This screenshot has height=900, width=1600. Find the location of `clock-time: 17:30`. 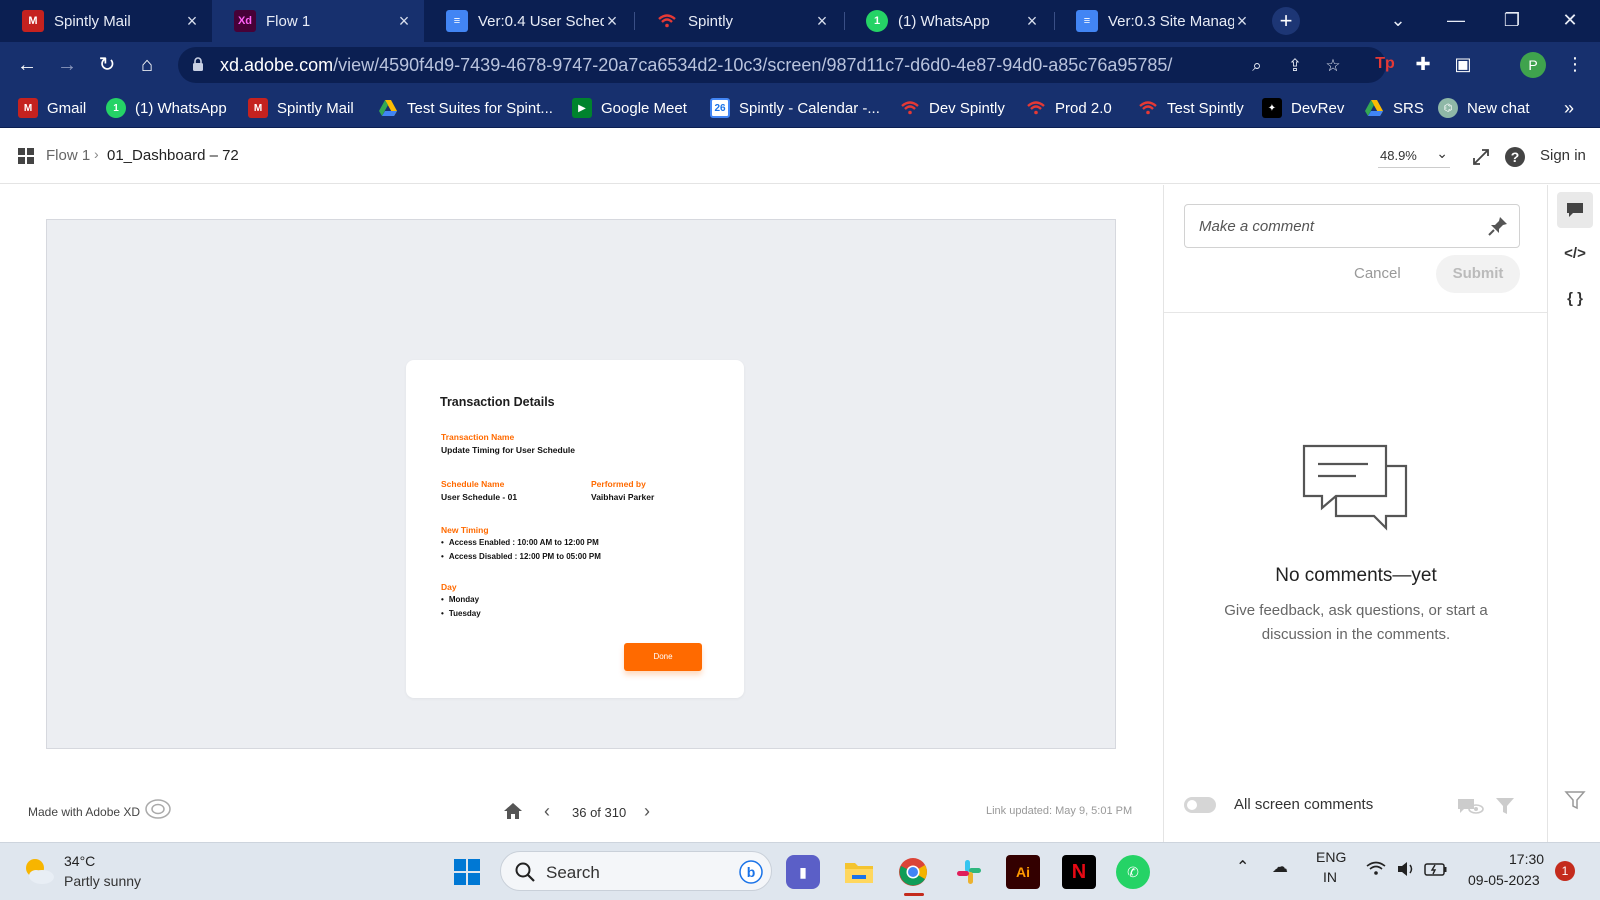

clock-time: 17:30 is located at coordinates (1526, 859).